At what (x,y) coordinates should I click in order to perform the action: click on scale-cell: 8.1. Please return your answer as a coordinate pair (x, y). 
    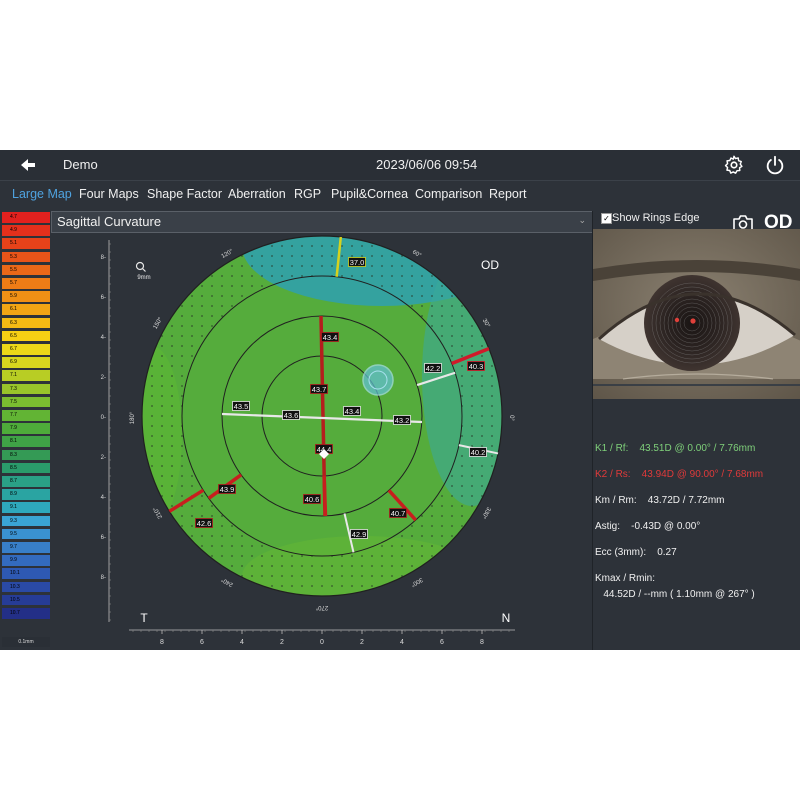
    Looking at the image, I should click on (26, 441).